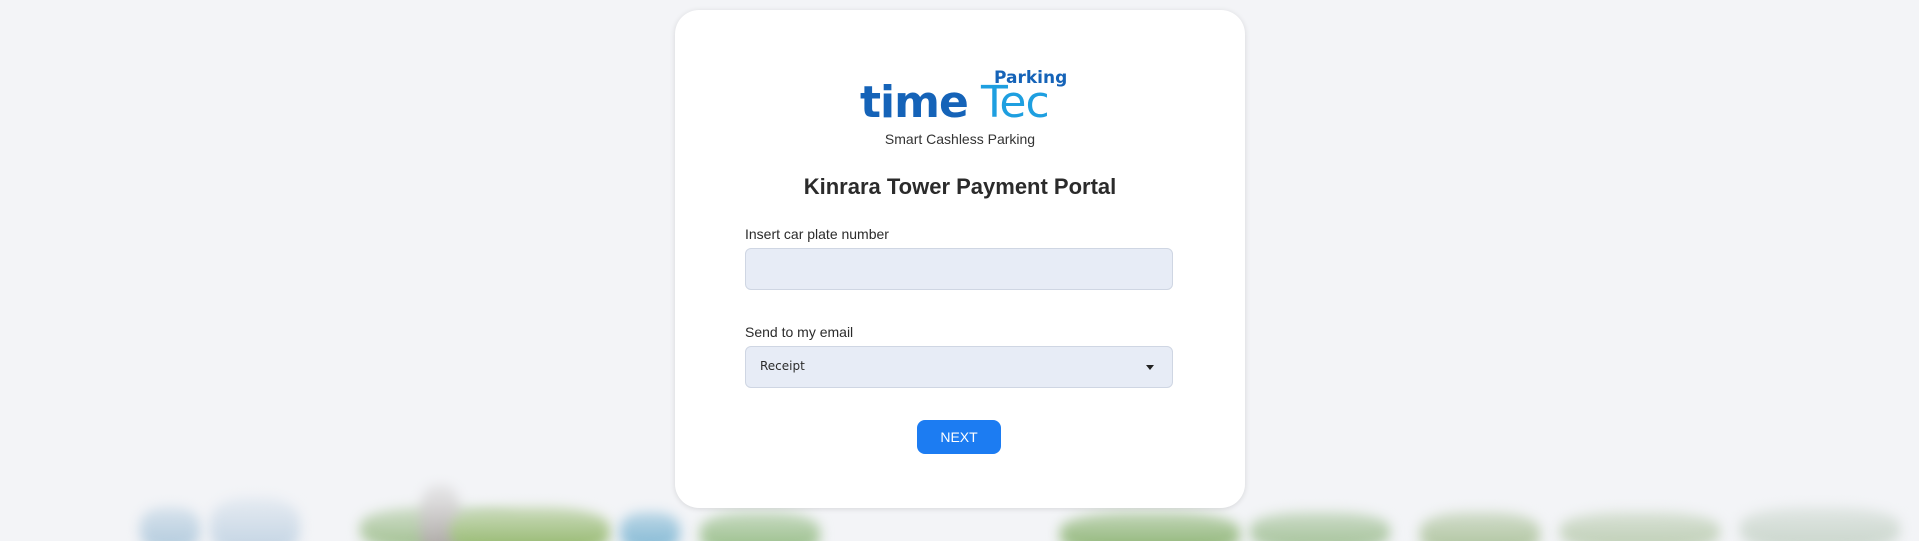 Image resolution: width=1919 pixels, height=541 pixels. Describe the element at coordinates (960, 139) in the screenshot. I see `logo-tagline: Smart Cashless Parking` at that location.